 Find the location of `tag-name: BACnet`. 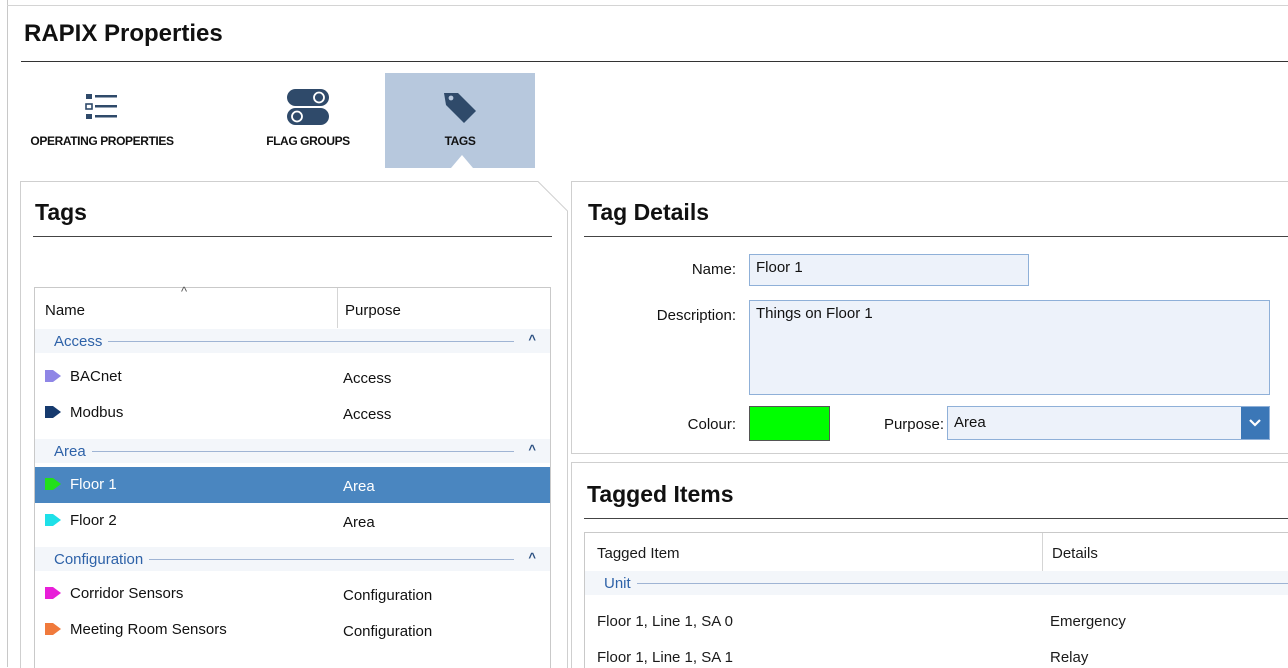

tag-name: BACnet is located at coordinates (96, 376).